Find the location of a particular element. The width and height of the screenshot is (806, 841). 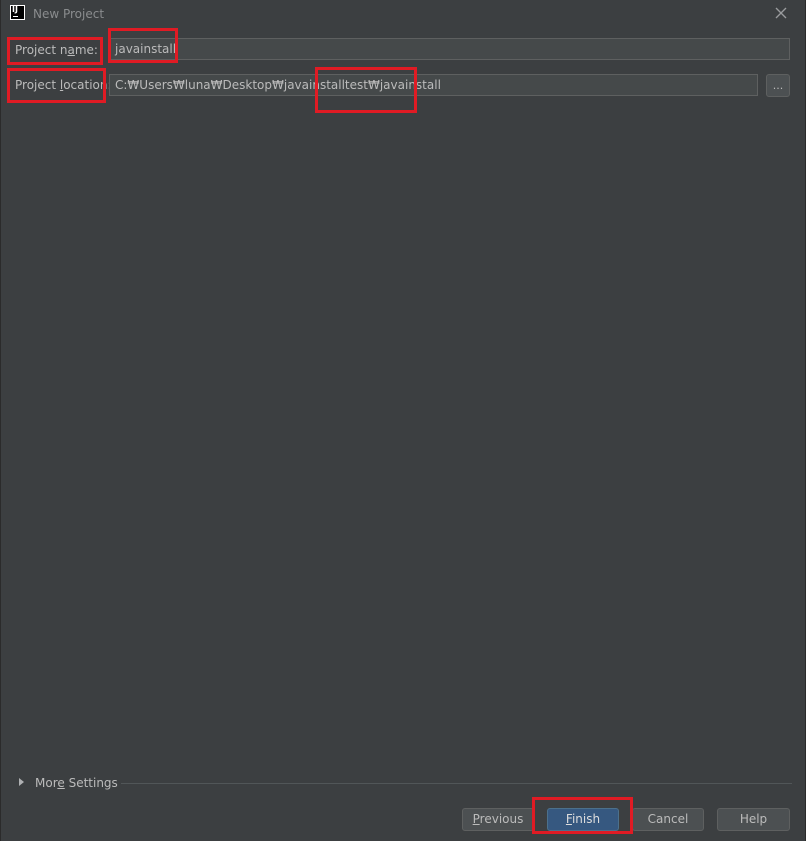

project-name-field: javainstall is located at coordinates (449, 49).